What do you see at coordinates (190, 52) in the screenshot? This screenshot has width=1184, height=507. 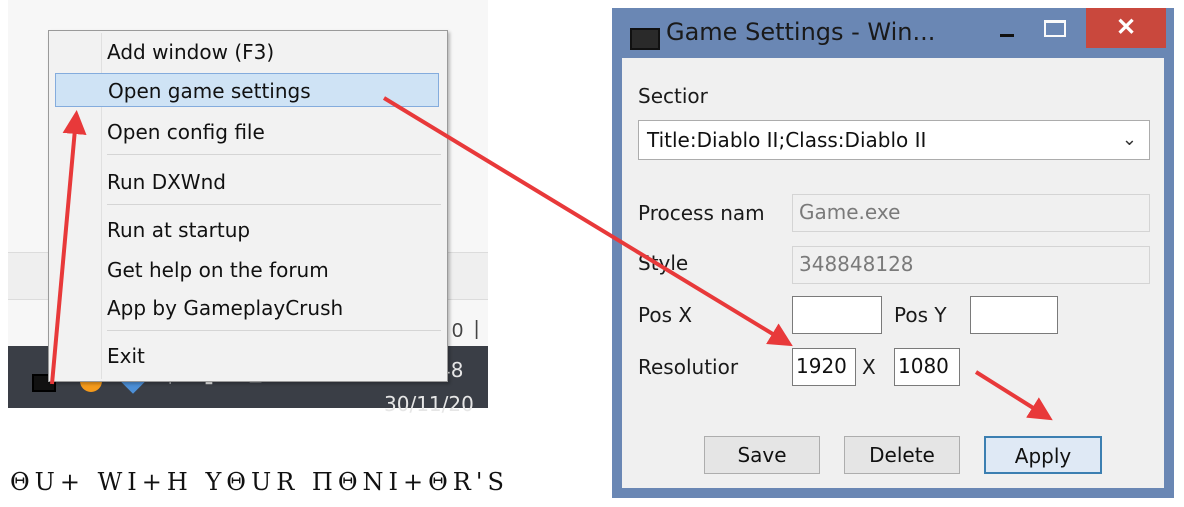 I see `menu-item-add-window: Add window (F3)` at bounding box center [190, 52].